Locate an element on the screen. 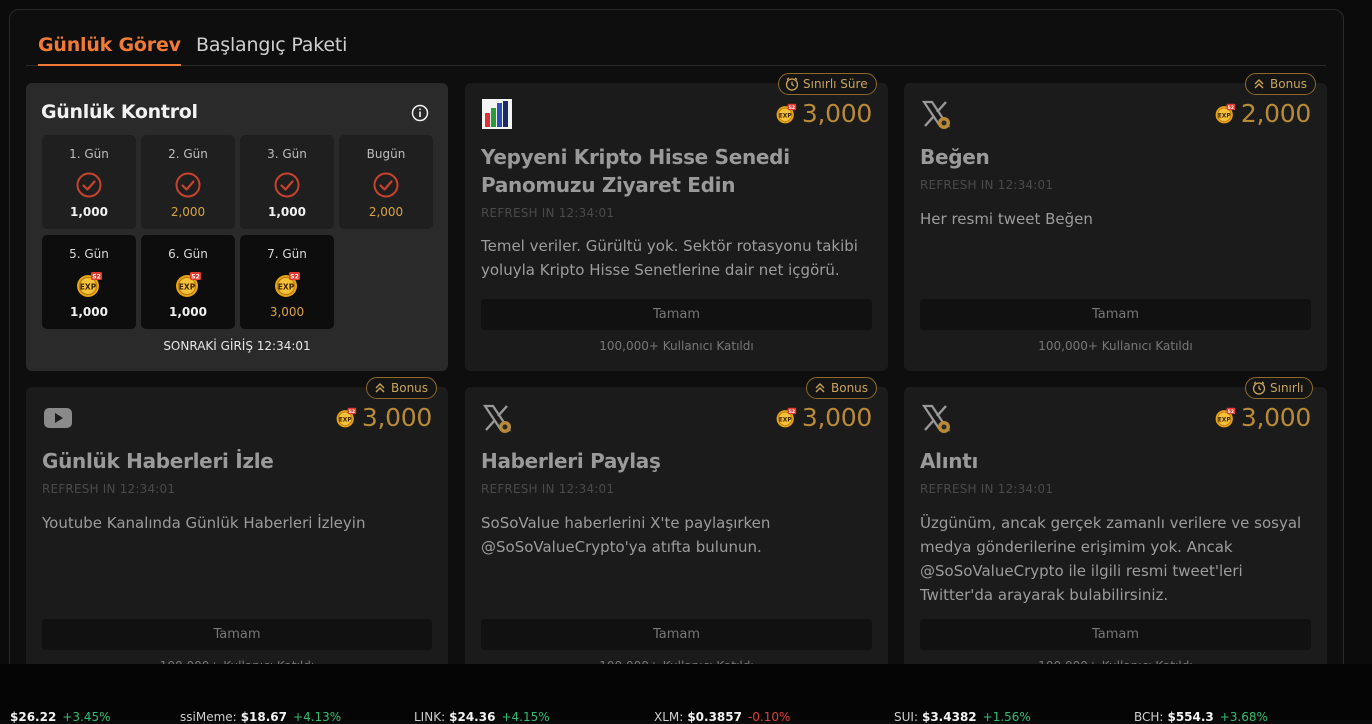 The image size is (1372, 724). ticker-item: $26.22 +3.45% is located at coordinates (58, 717).